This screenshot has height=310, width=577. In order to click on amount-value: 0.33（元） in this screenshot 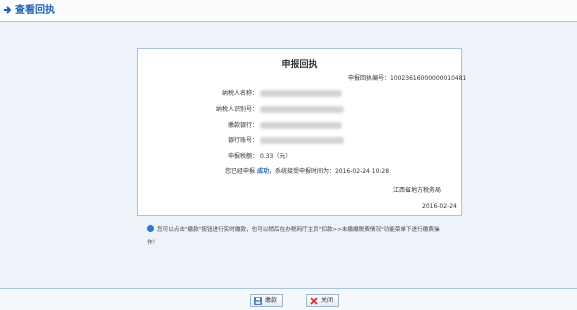, I will do `click(276, 156)`.